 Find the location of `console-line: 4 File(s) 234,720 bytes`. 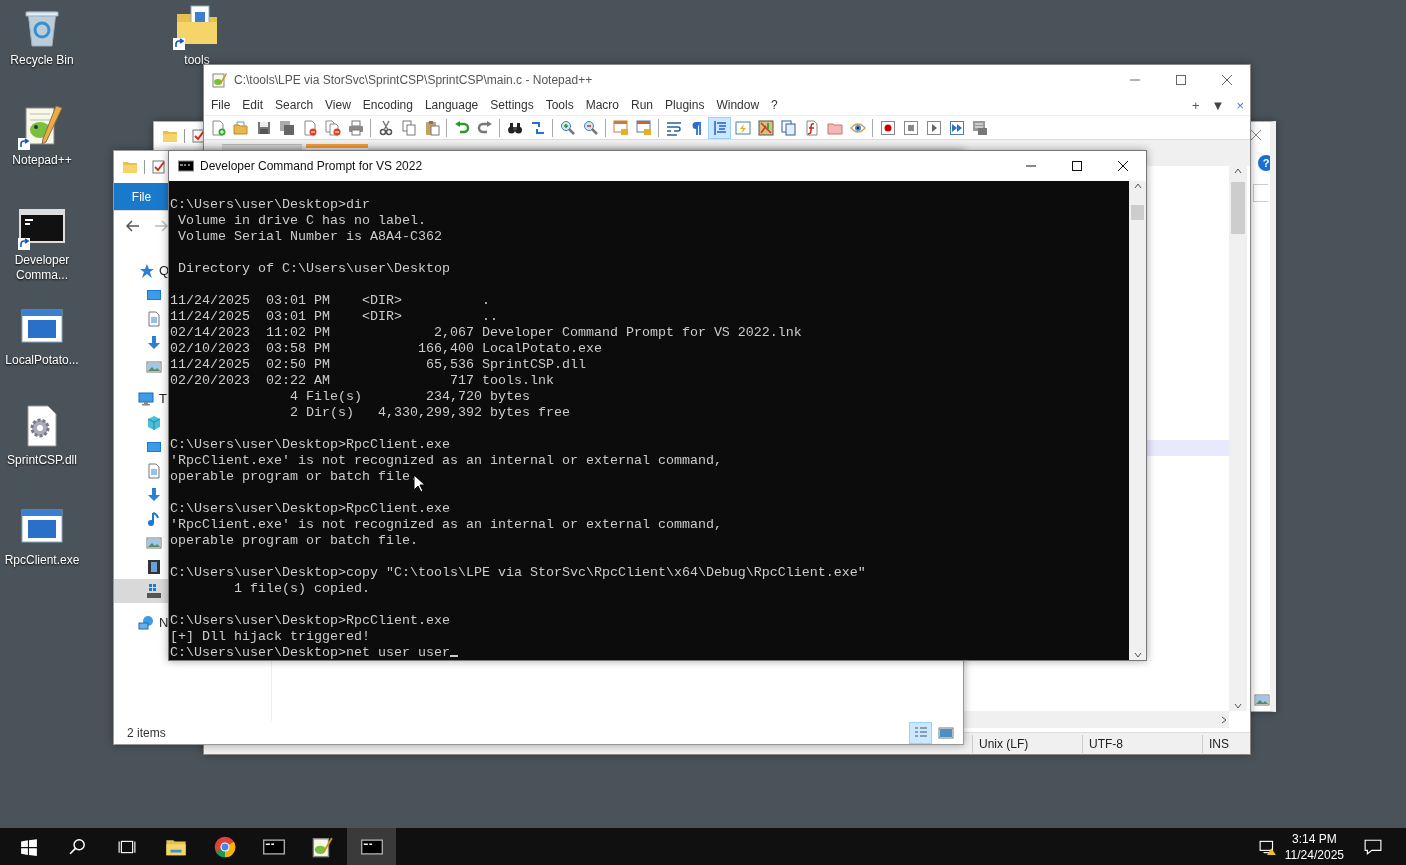

console-line: 4 File(s) 234,720 bytes is located at coordinates (409, 396).